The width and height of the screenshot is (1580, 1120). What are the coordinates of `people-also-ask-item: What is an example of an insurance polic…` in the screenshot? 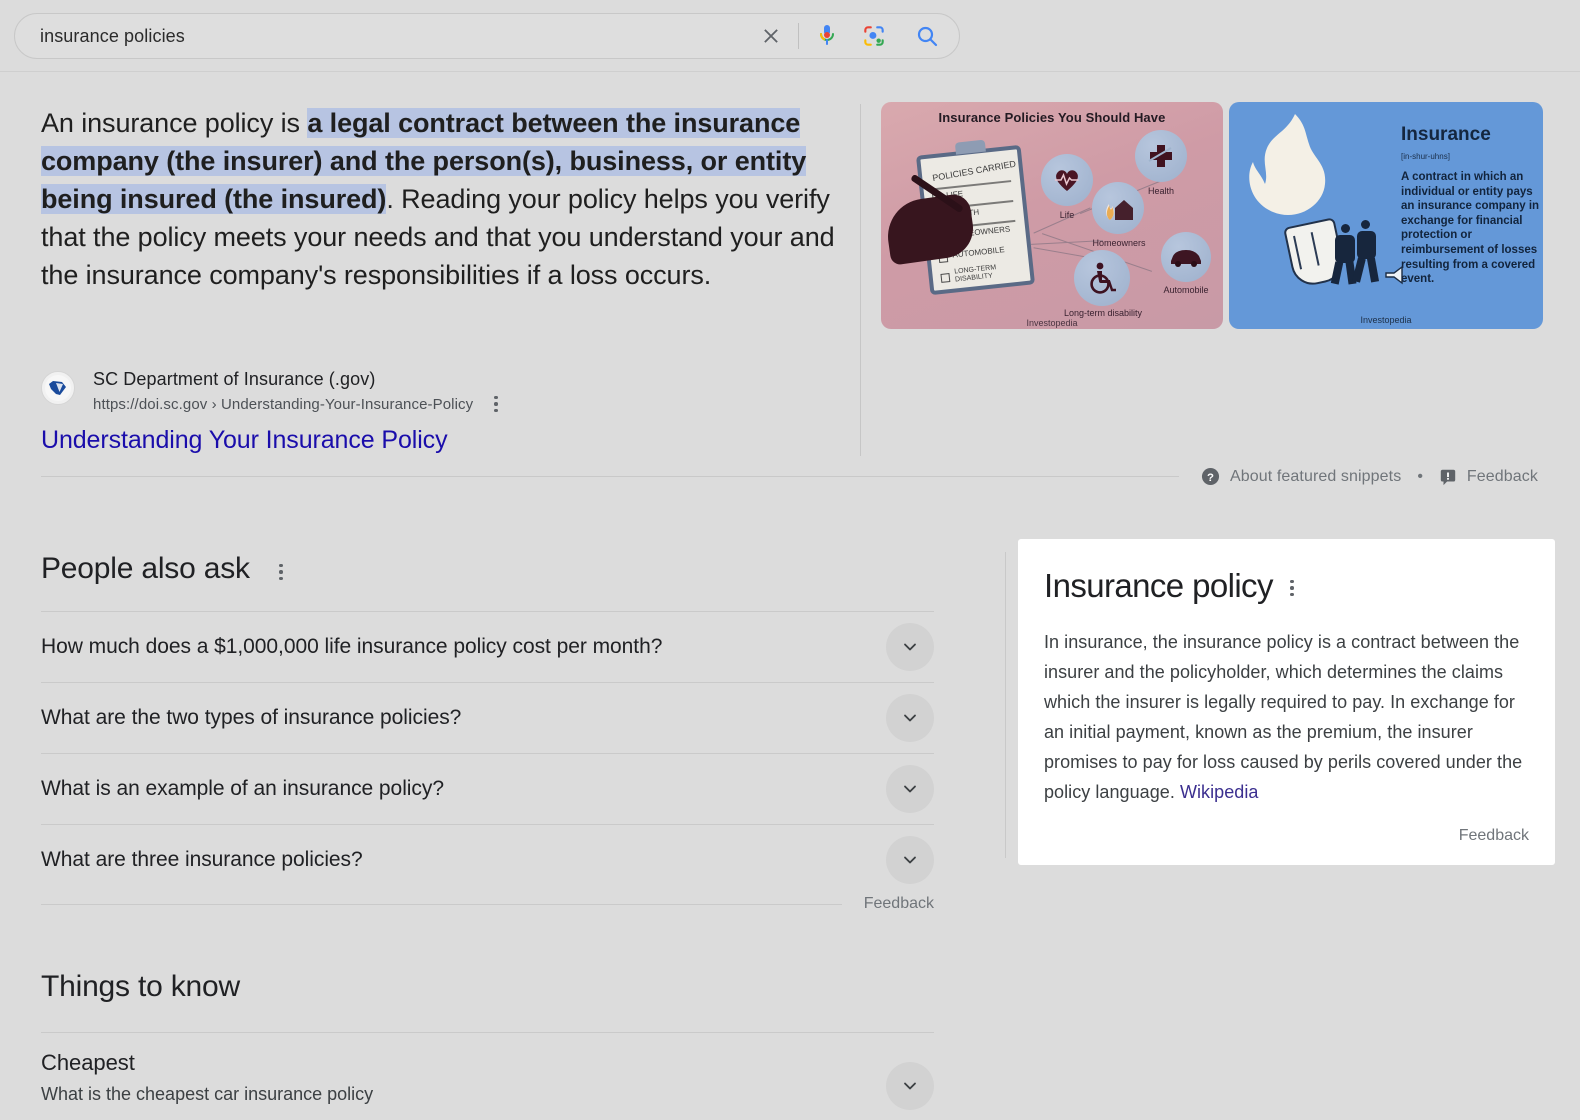 It's located at (487, 788).